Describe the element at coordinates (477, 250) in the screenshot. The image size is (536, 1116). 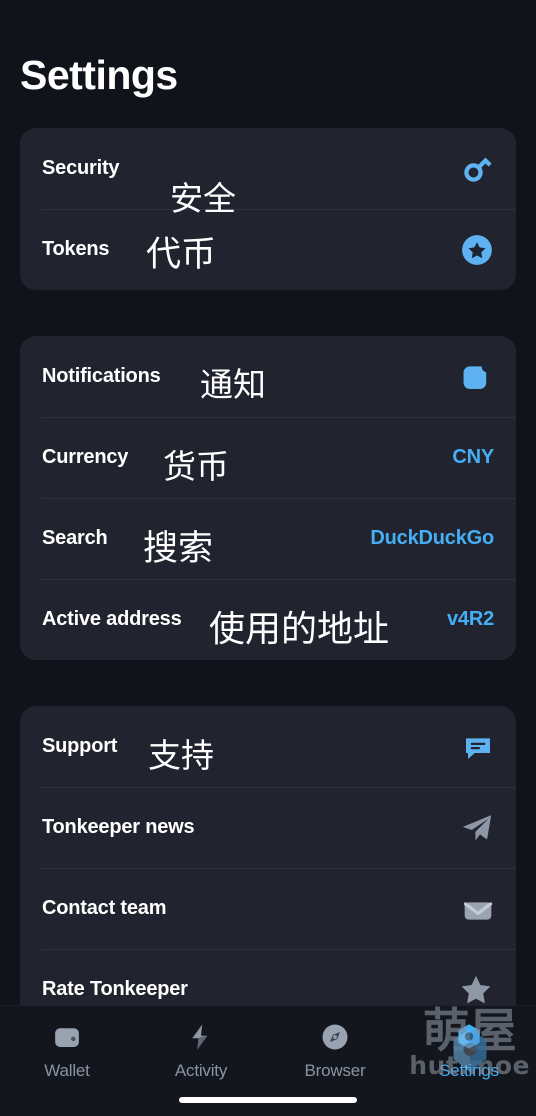
I see `star-badge-icon` at that location.